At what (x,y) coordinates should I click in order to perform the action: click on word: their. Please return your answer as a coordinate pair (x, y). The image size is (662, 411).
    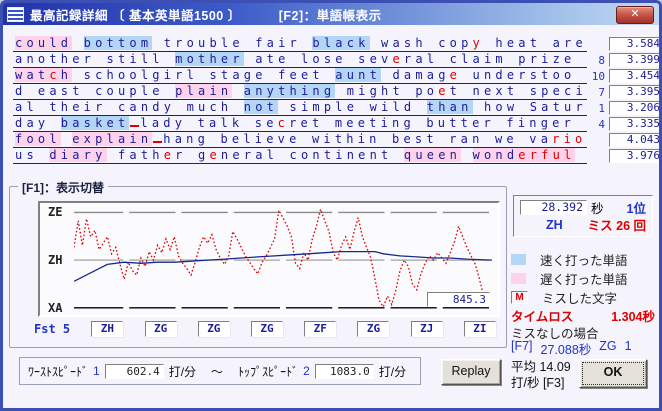
    Looking at the image, I should click on (78, 107).